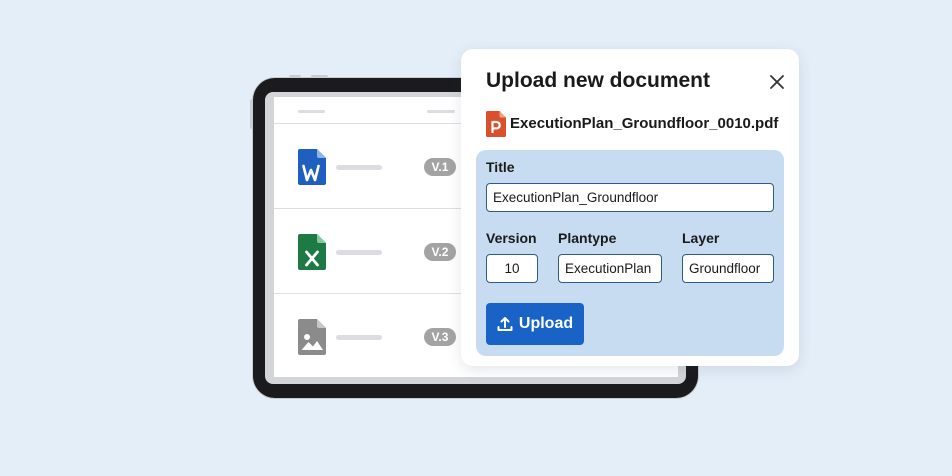  I want to click on document-form: Title Version Plantype Layer Upload, so click(630, 253).